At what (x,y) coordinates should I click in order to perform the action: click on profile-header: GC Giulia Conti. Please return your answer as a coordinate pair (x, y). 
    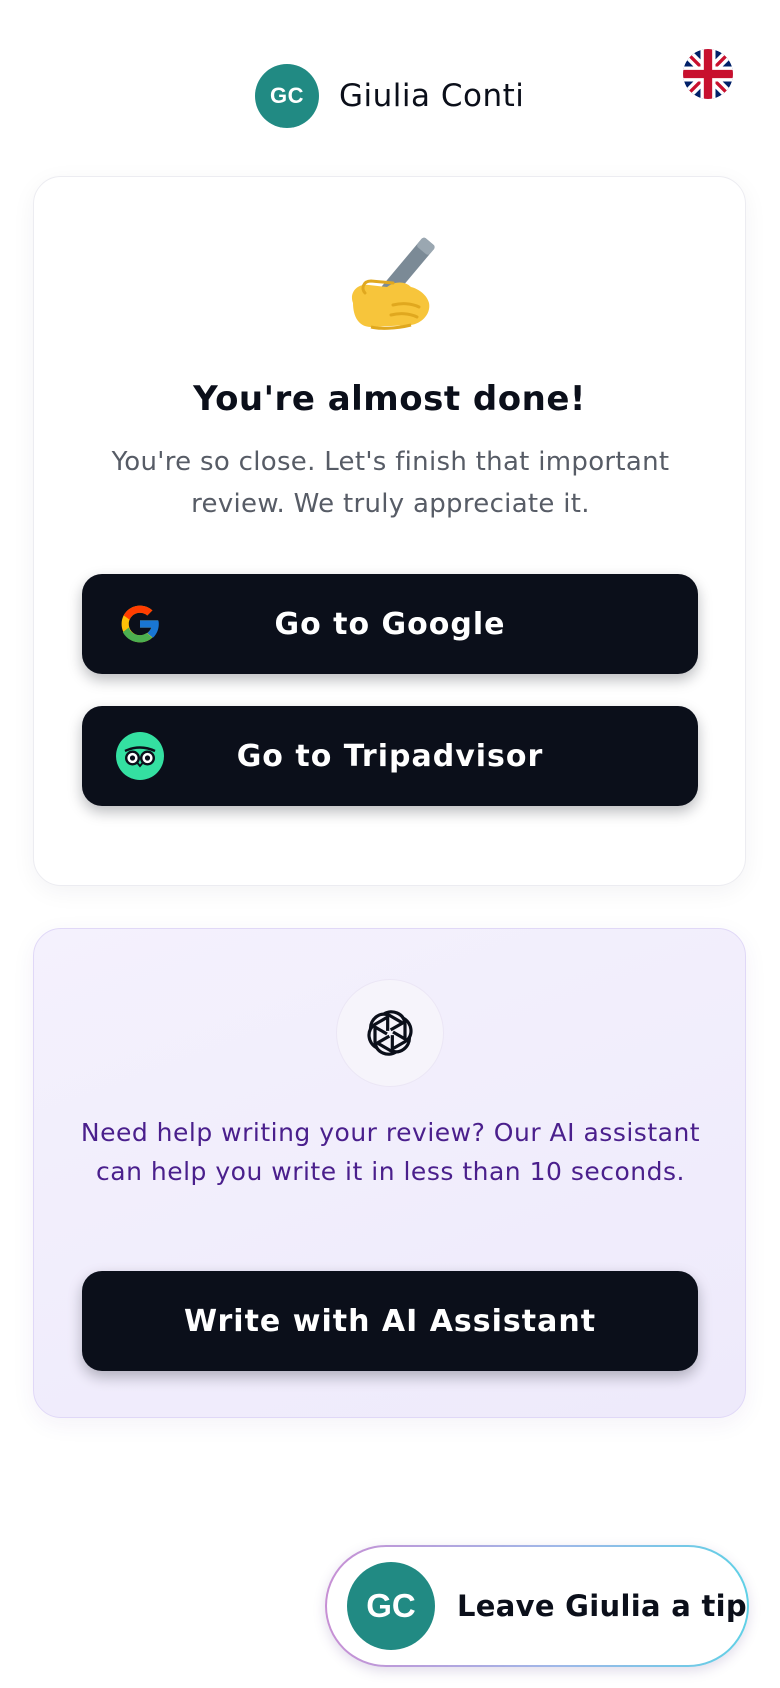
    Looking at the image, I should click on (390, 96).